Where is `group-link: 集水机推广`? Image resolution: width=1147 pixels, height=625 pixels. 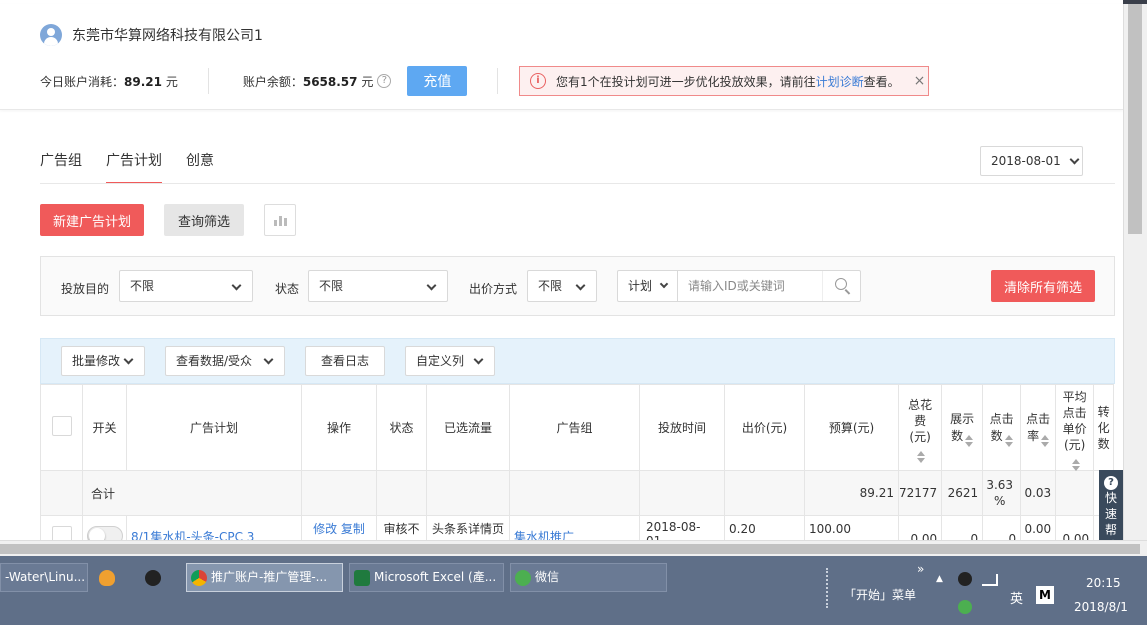 group-link: 集水机推广 is located at coordinates (544, 535).